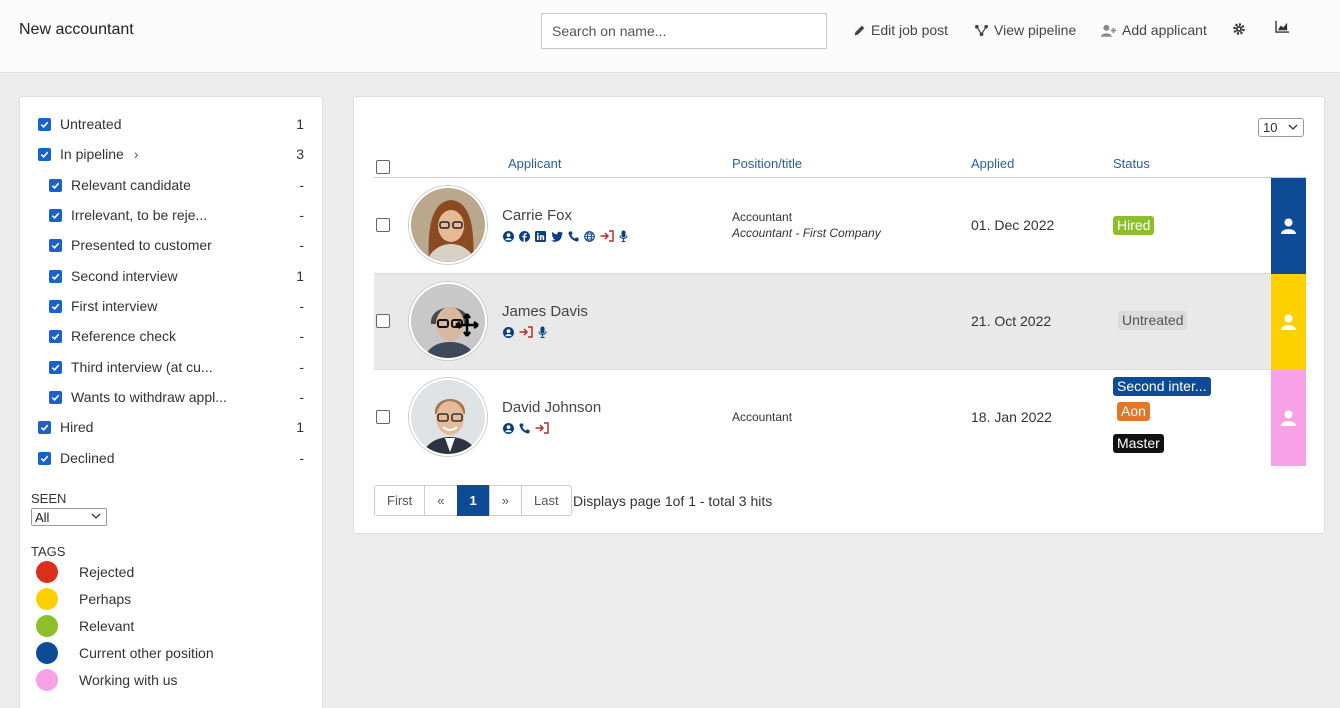 The image size is (1340, 708). Describe the element at coordinates (505, 500) in the screenshot. I see `next-page-button: »` at that location.